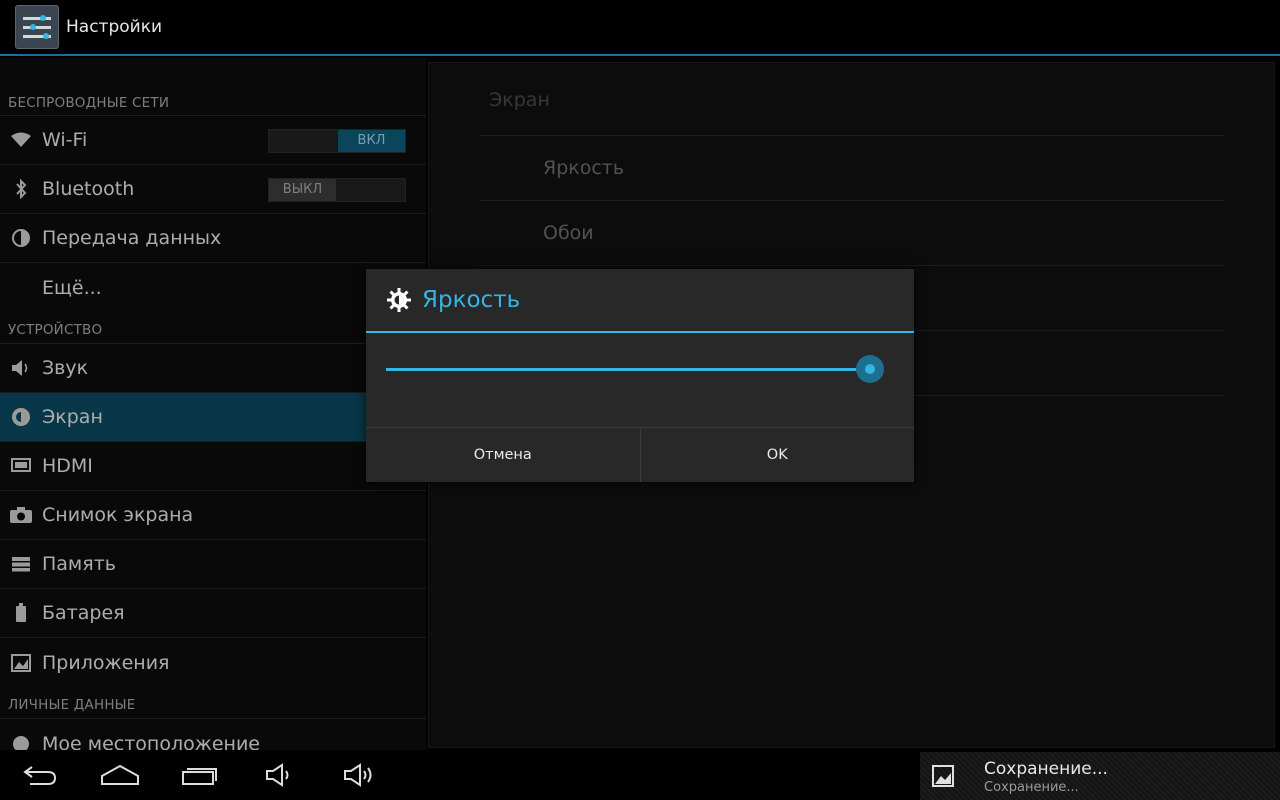 This screenshot has height=800, width=1280. Describe the element at coordinates (633, 369) in the screenshot. I see `slider-track` at that location.